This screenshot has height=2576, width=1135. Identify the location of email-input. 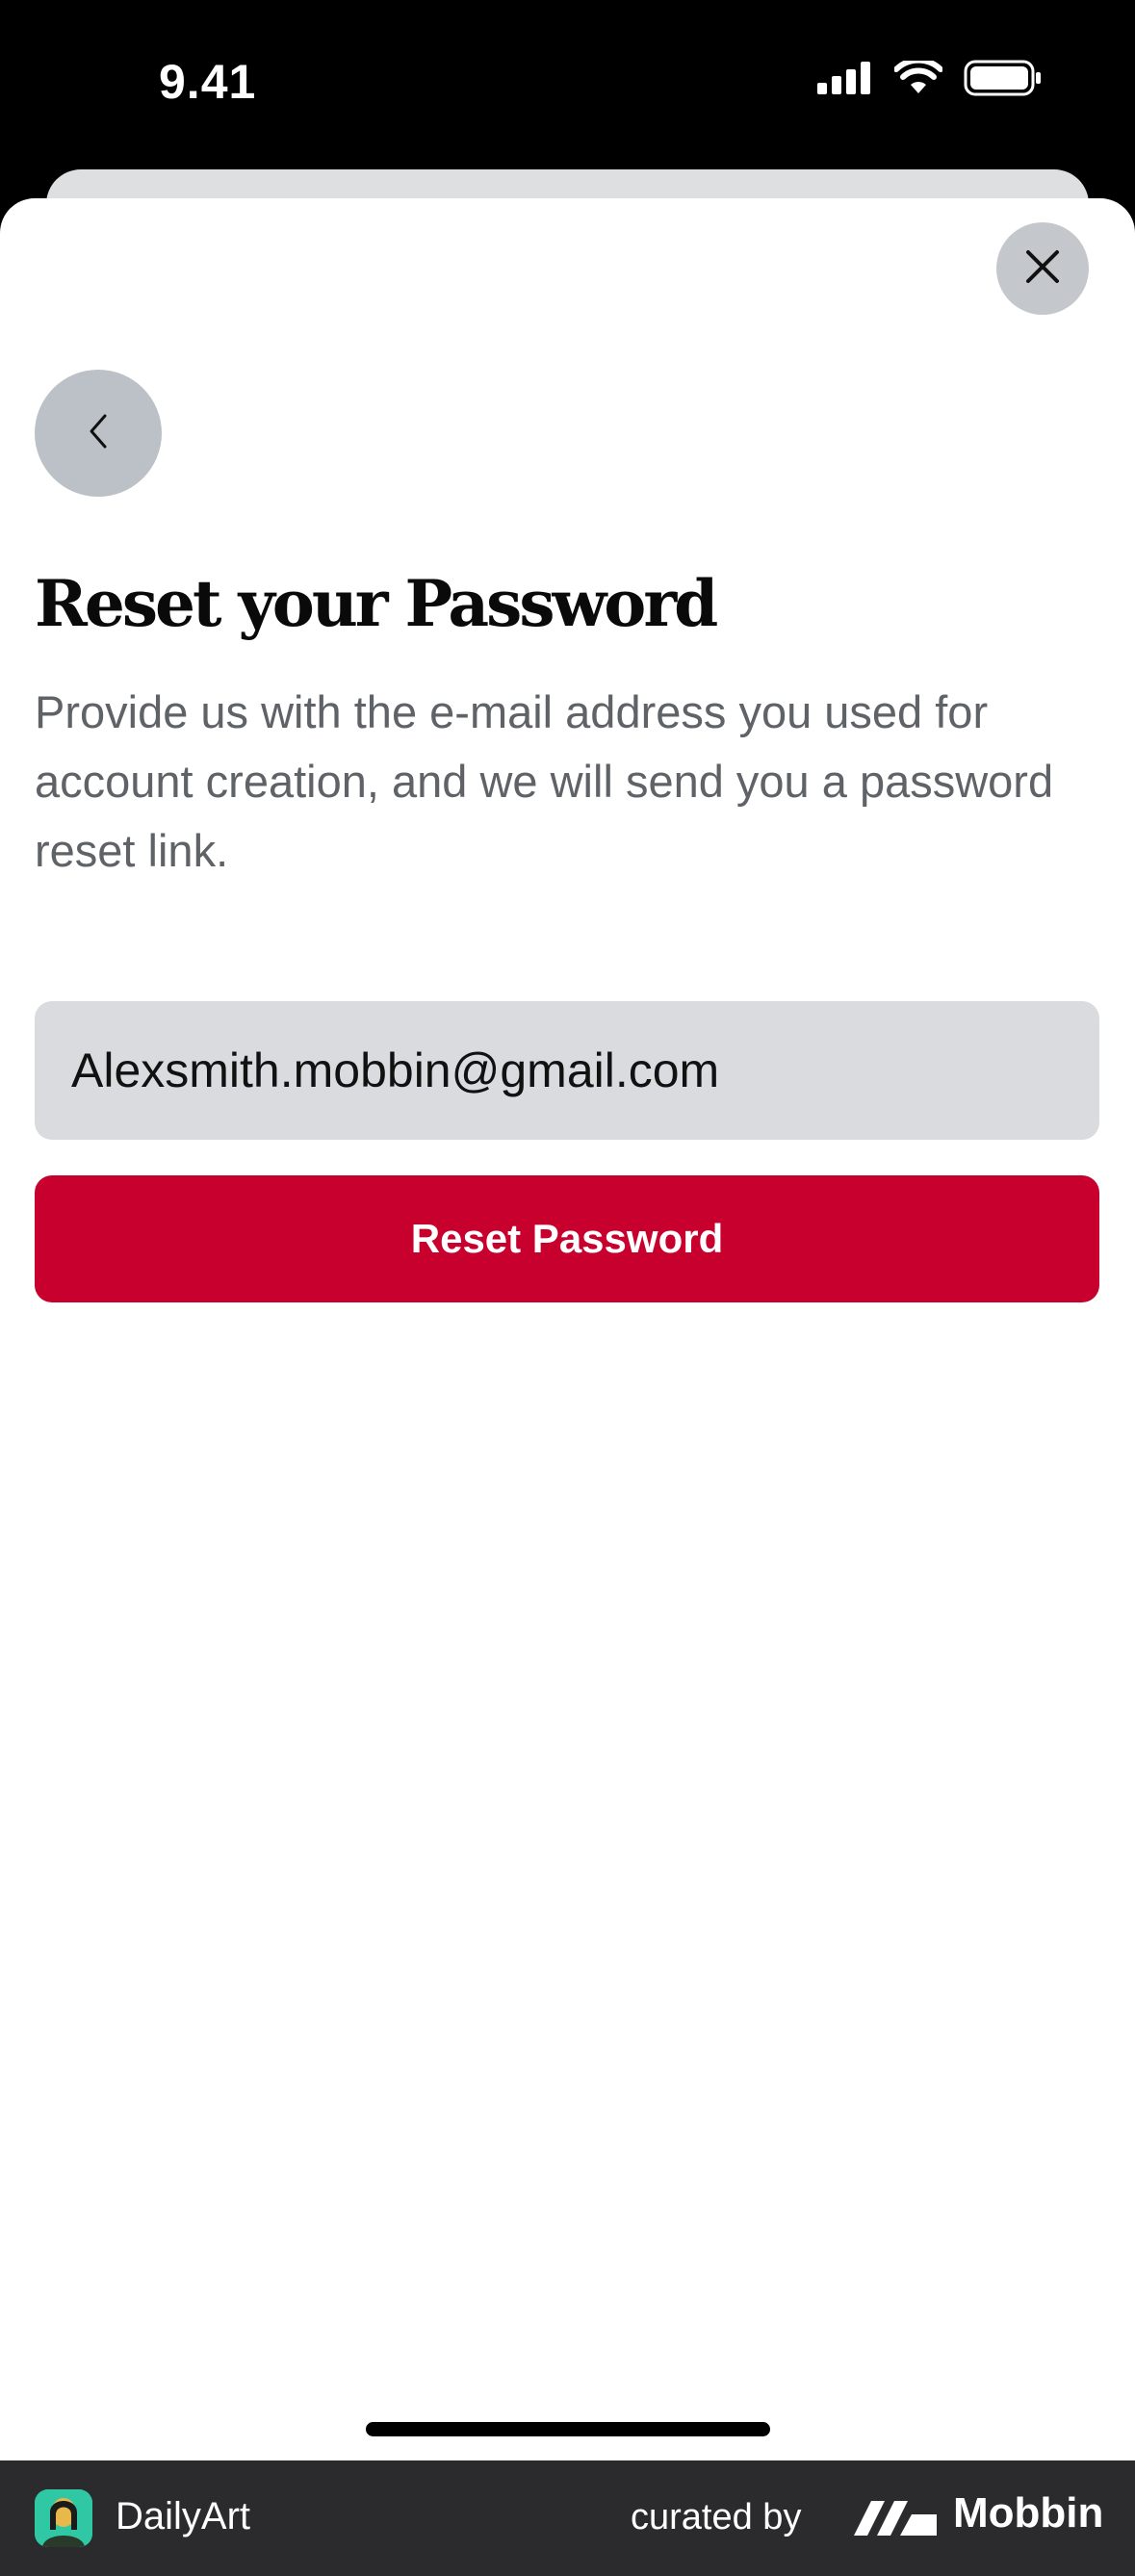
(567, 1070).